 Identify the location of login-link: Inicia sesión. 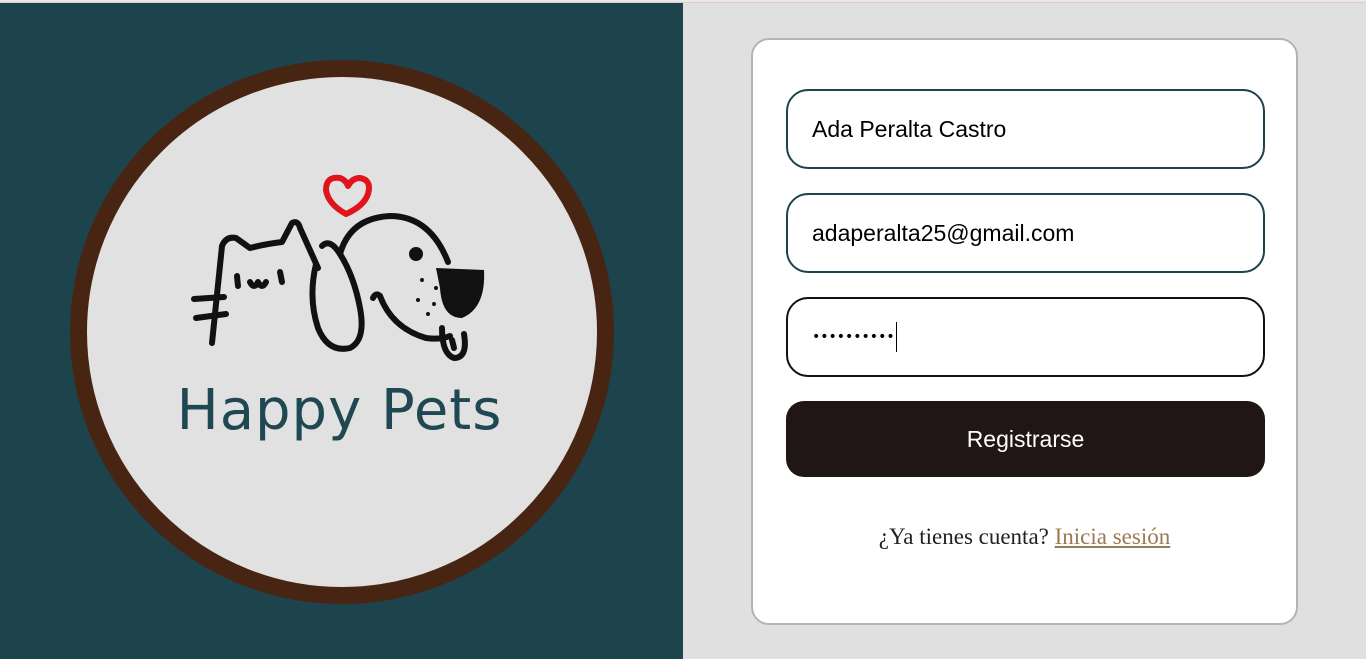
(1113, 536).